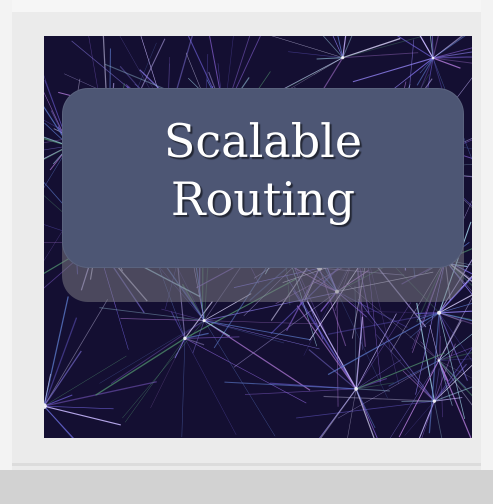  What do you see at coordinates (246, 487) in the screenshot?
I see `bottom-bar` at bounding box center [246, 487].